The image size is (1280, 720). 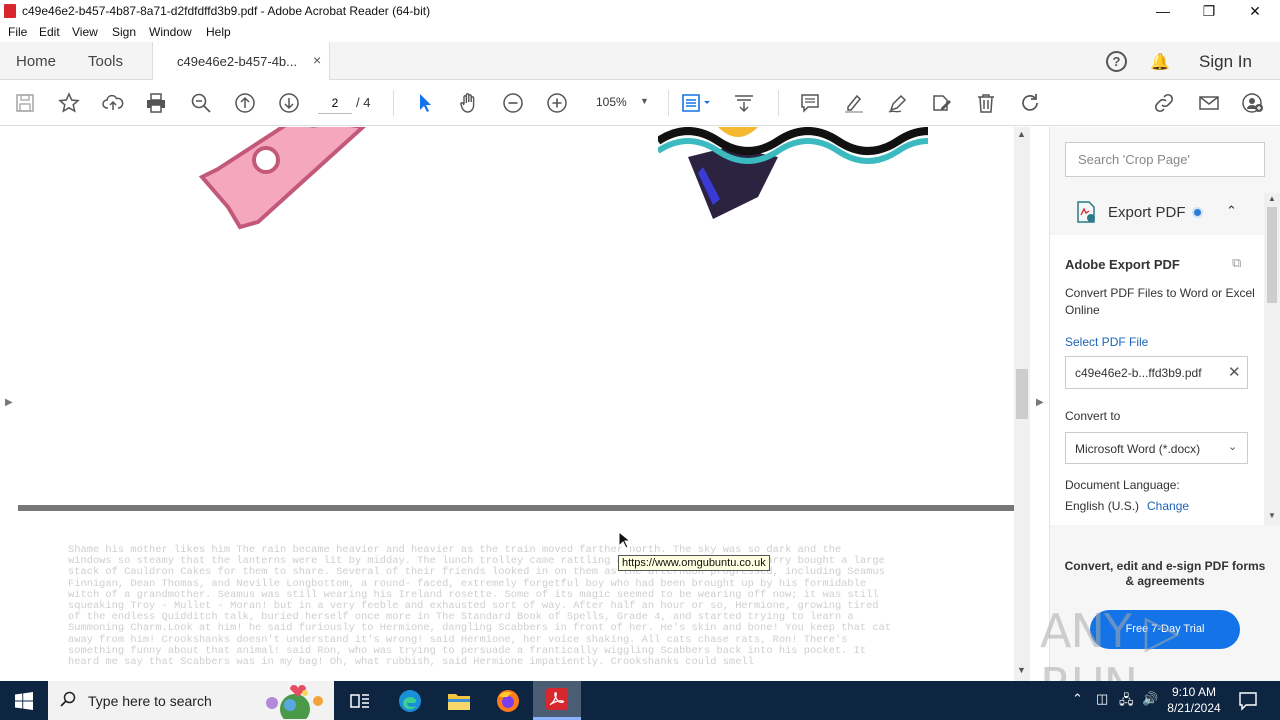 I want to click on search-icon, so click(x=68, y=699).